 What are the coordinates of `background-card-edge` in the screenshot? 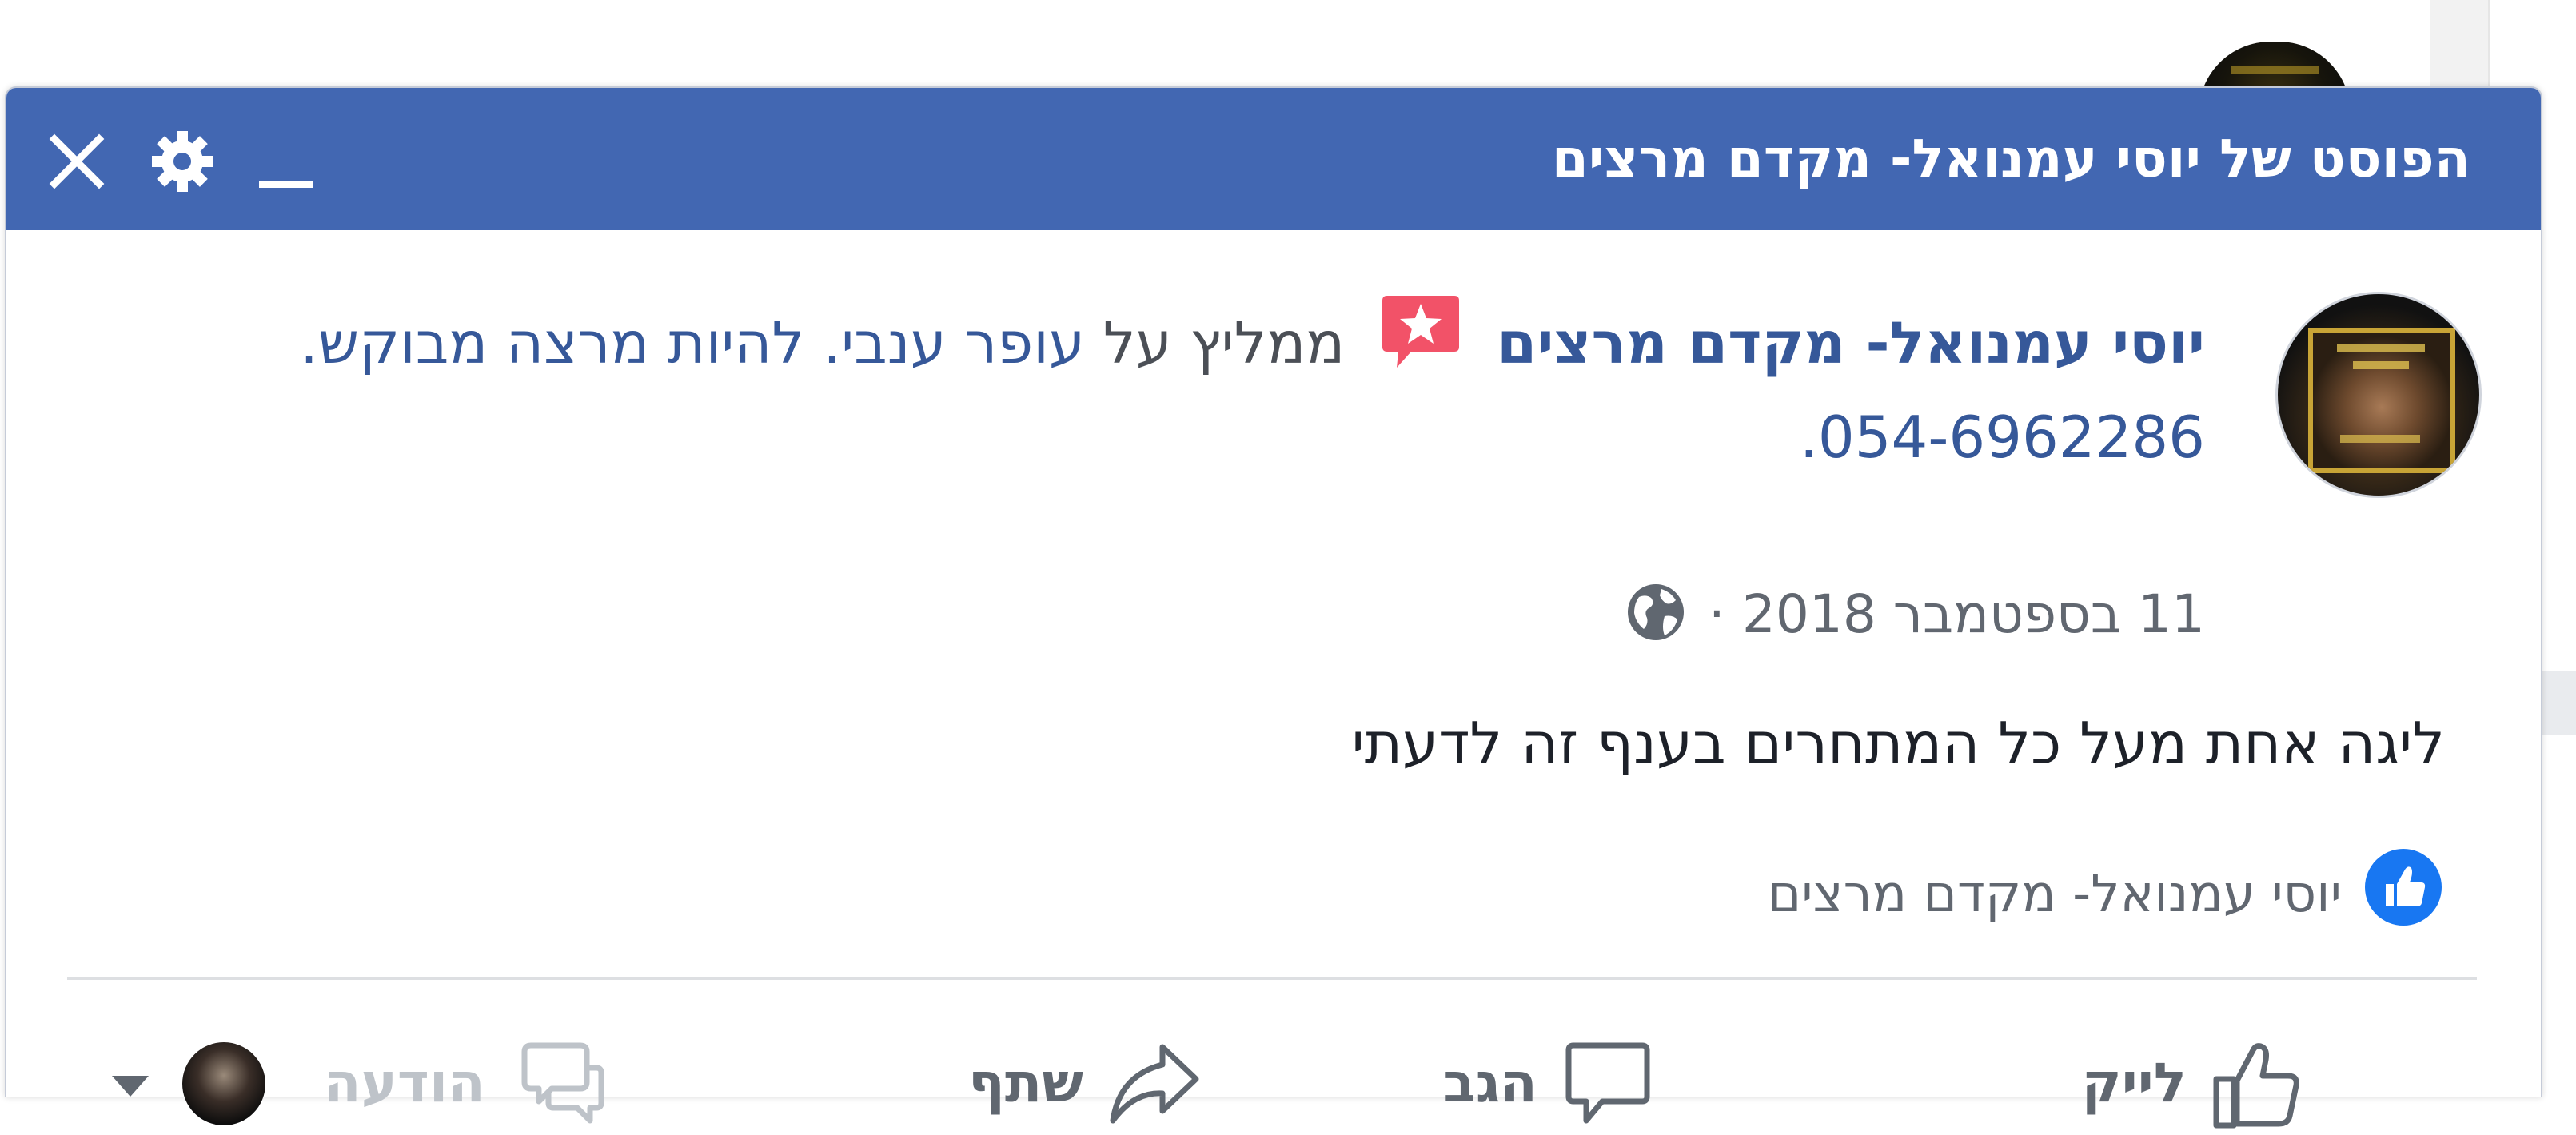 It's located at (2559, 703).